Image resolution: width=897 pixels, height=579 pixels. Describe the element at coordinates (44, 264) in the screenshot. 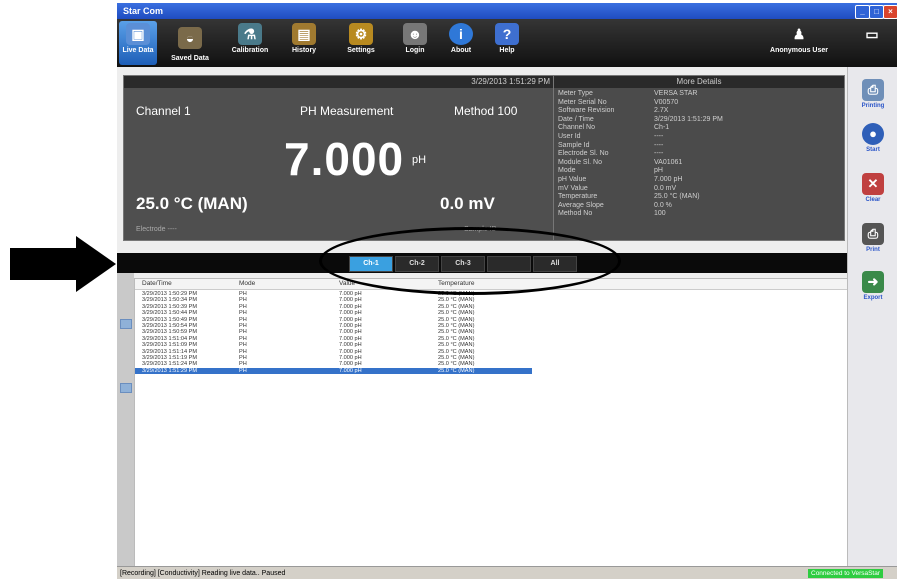

I see `annotation-arrow-shaft` at that location.